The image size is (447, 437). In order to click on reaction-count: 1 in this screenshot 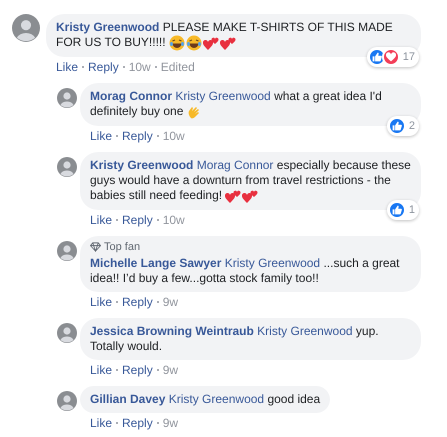, I will do `click(411, 210)`.